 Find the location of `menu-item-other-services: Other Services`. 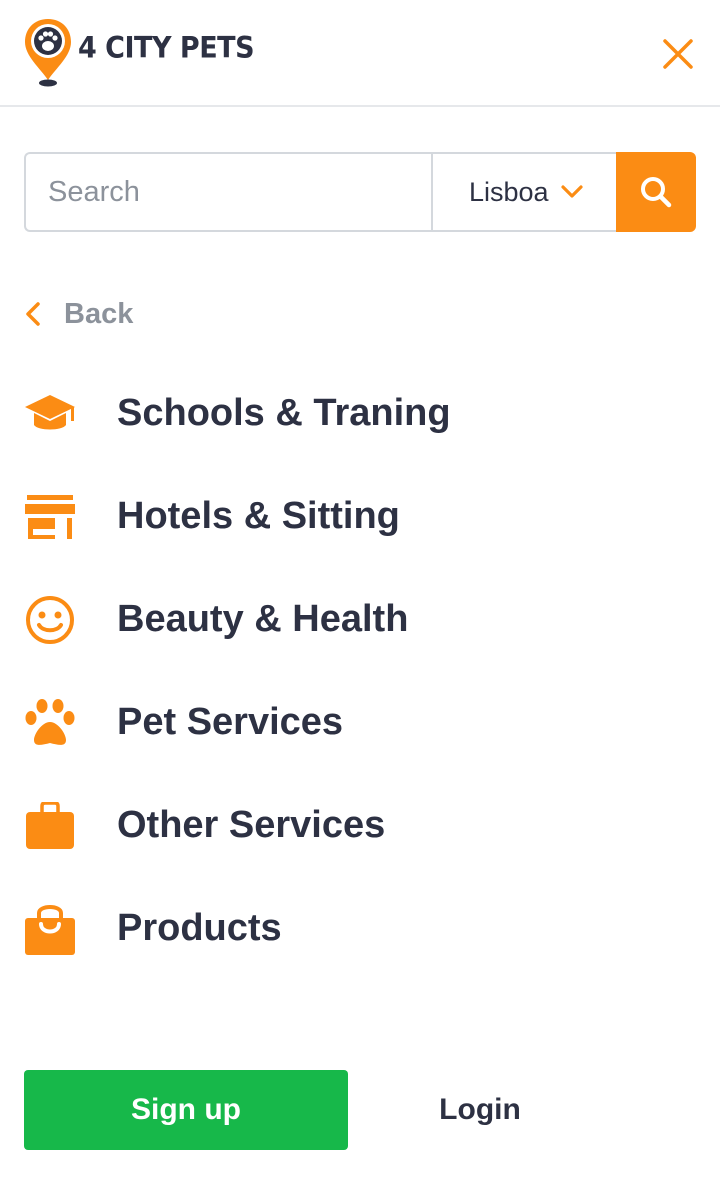

menu-item-other-services: Other Services is located at coordinates (360, 825).